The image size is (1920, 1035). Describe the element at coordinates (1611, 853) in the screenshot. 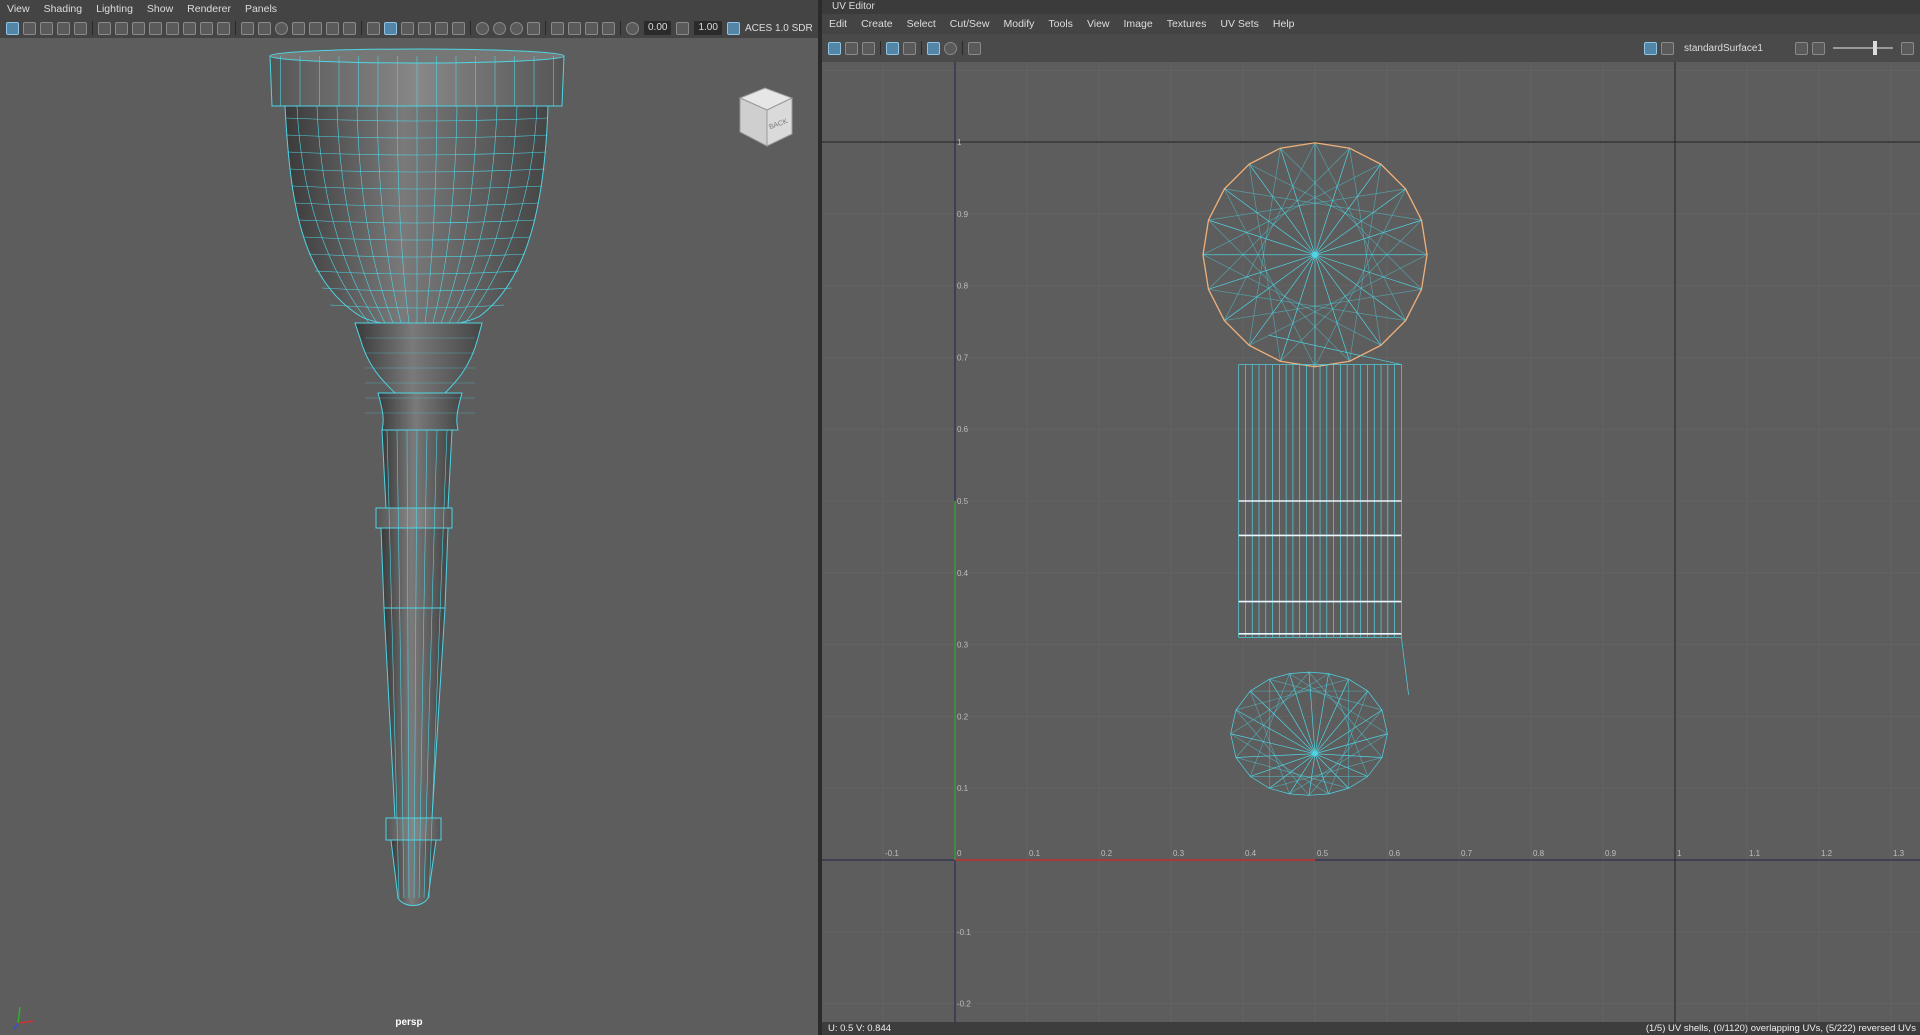

I see `u-tick-label: 0.9` at that location.